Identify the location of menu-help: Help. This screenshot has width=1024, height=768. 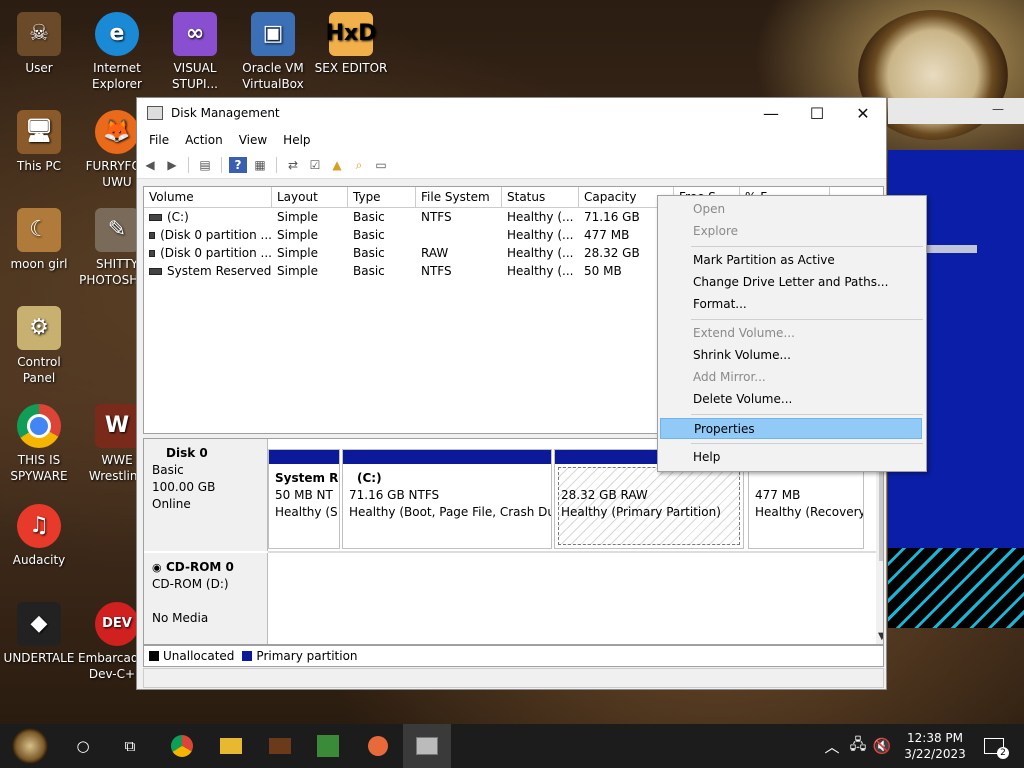
(296, 140).